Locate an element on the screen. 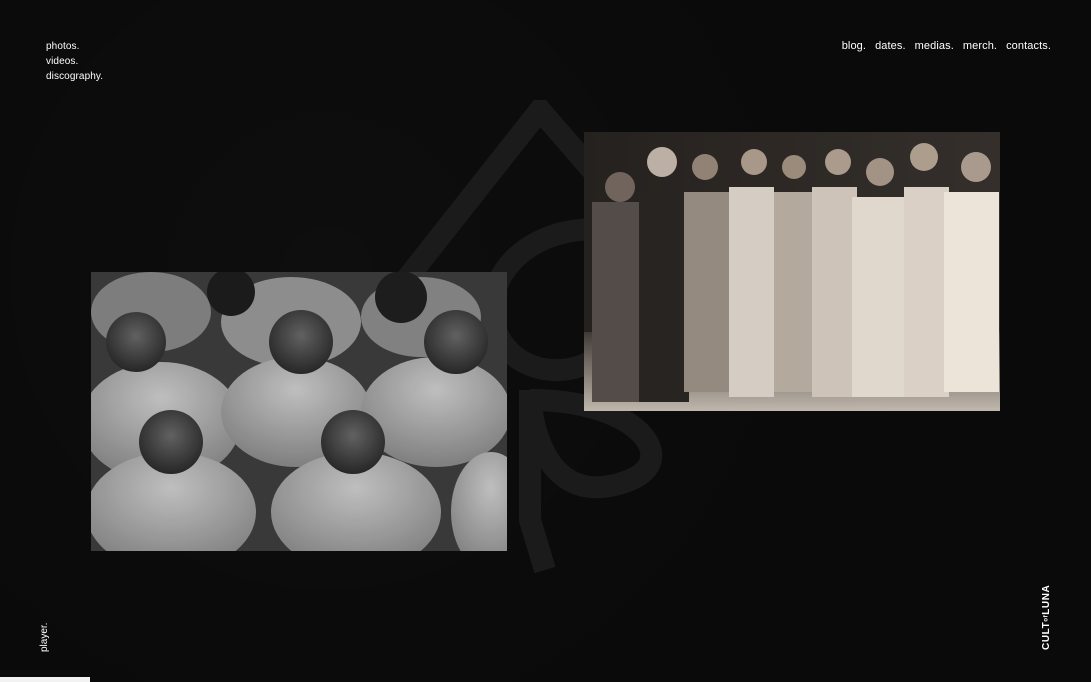 The height and width of the screenshot is (682, 1091). nav-link-blog: blog. is located at coordinates (854, 46).